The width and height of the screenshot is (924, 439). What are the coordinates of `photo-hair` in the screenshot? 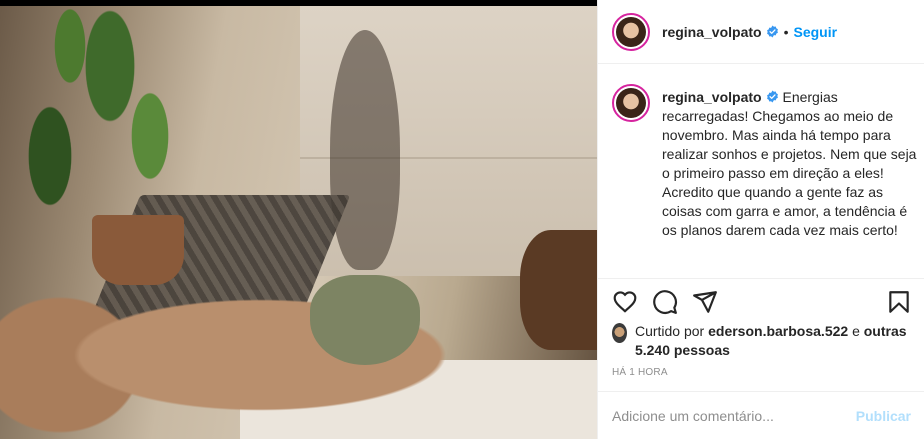 It's located at (558, 290).